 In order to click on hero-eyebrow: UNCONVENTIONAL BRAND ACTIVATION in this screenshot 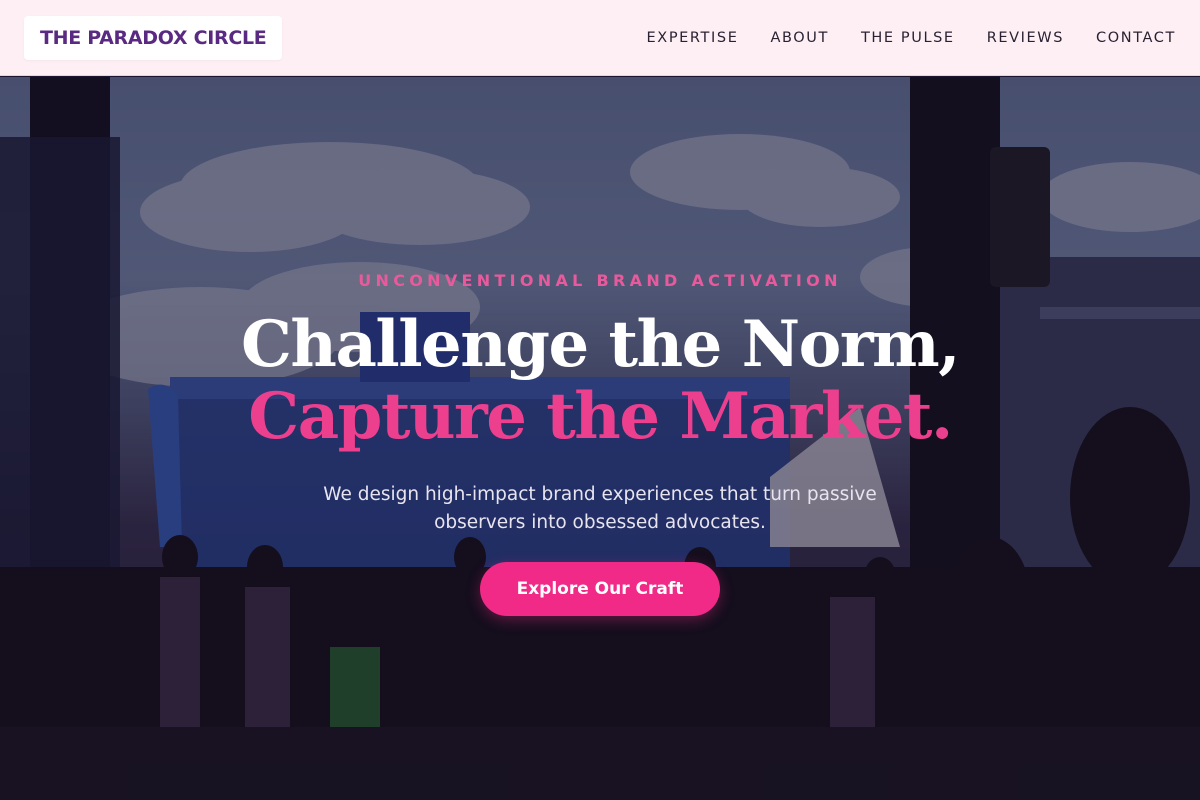, I will do `click(600, 280)`.